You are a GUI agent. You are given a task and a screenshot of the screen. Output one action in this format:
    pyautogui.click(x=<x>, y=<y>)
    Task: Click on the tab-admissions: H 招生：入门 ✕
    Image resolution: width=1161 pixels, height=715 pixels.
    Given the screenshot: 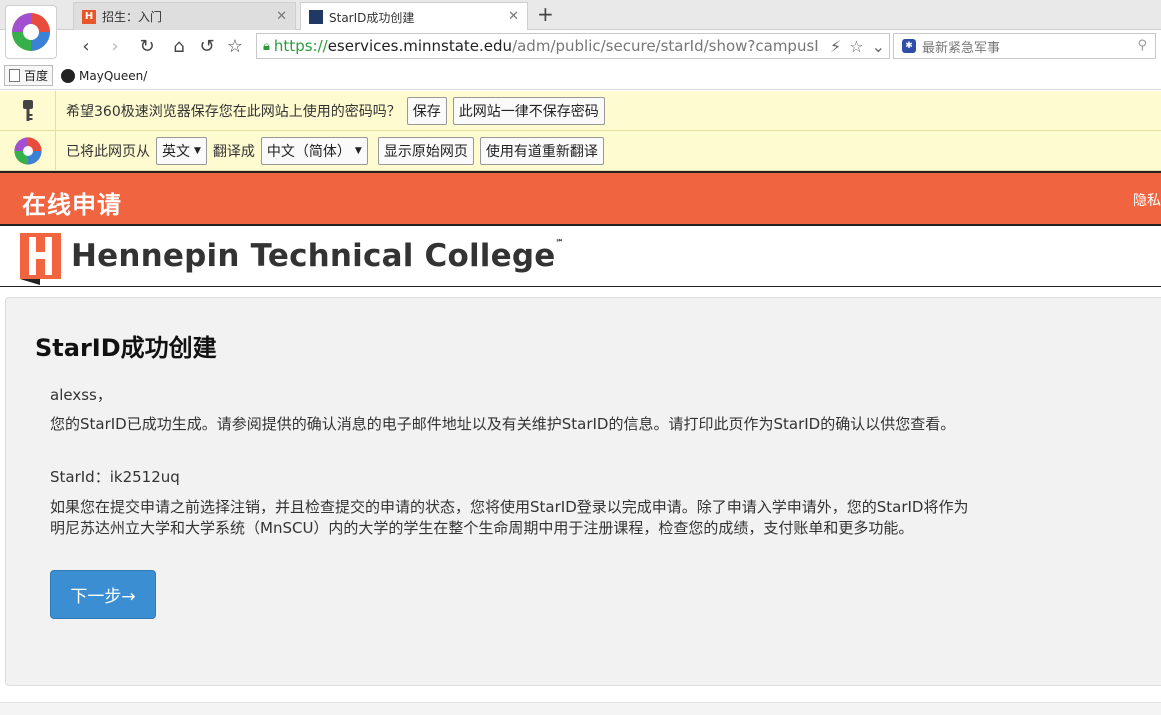 What is the action you would take?
    pyautogui.click(x=184, y=16)
    